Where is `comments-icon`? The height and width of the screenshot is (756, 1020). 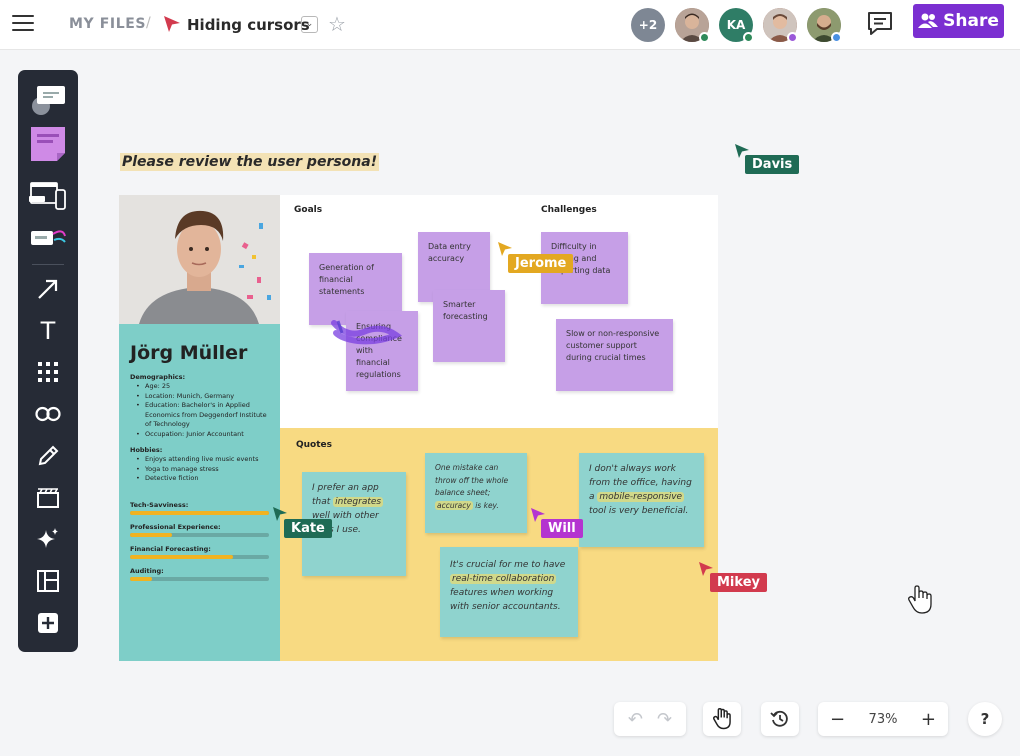
comments-icon is located at coordinates (880, 24).